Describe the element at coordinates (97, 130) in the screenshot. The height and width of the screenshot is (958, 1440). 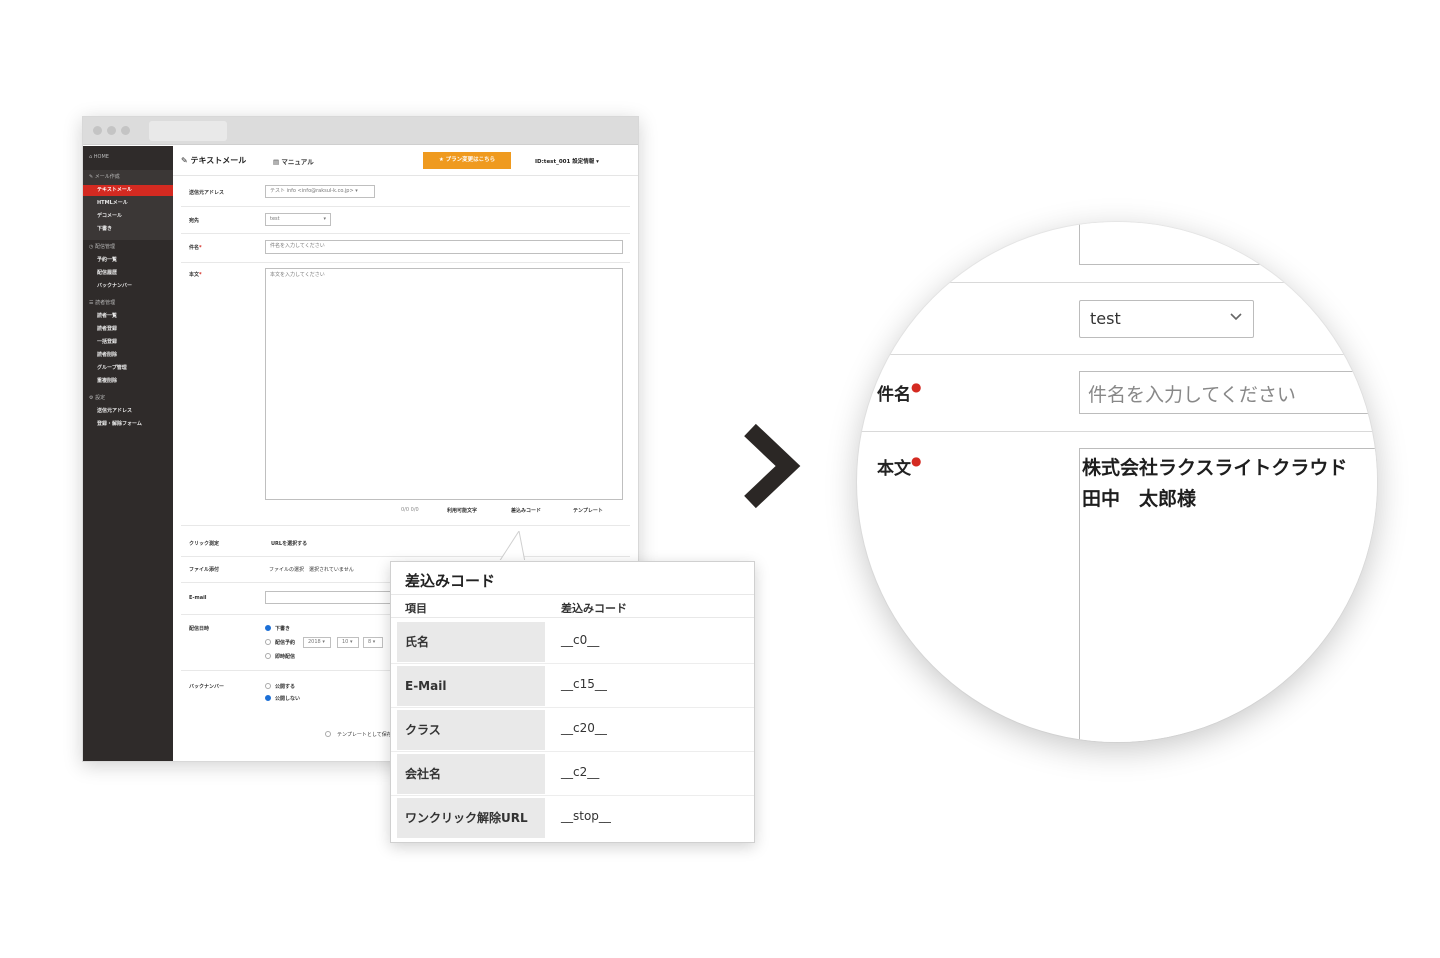
I see `window-close-dot` at that location.